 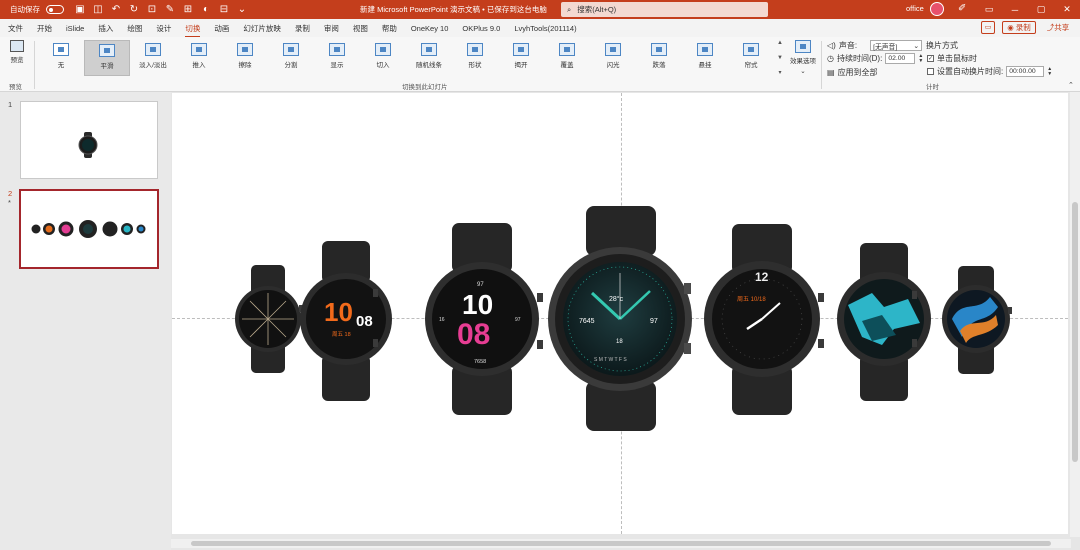 What do you see at coordinates (134, 28) in the screenshot?
I see `tab-draw: 绘图` at bounding box center [134, 28].